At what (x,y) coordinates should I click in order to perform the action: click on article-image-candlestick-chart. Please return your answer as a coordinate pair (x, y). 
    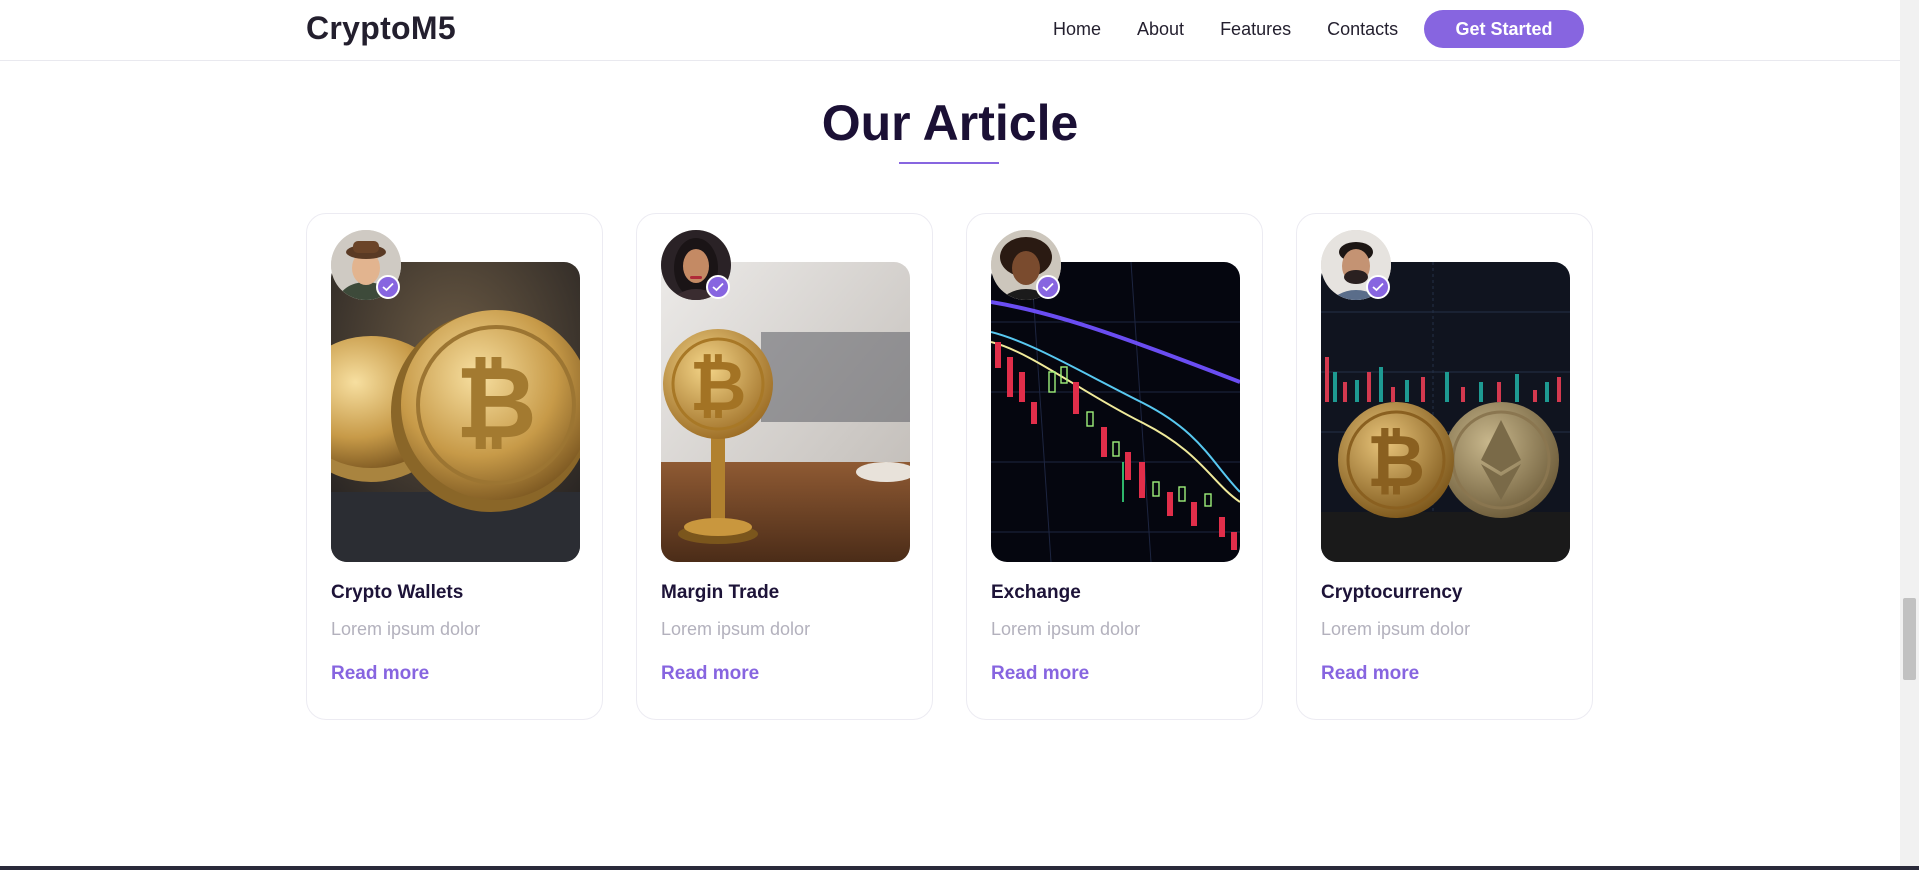
    Looking at the image, I should click on (1115, 412).